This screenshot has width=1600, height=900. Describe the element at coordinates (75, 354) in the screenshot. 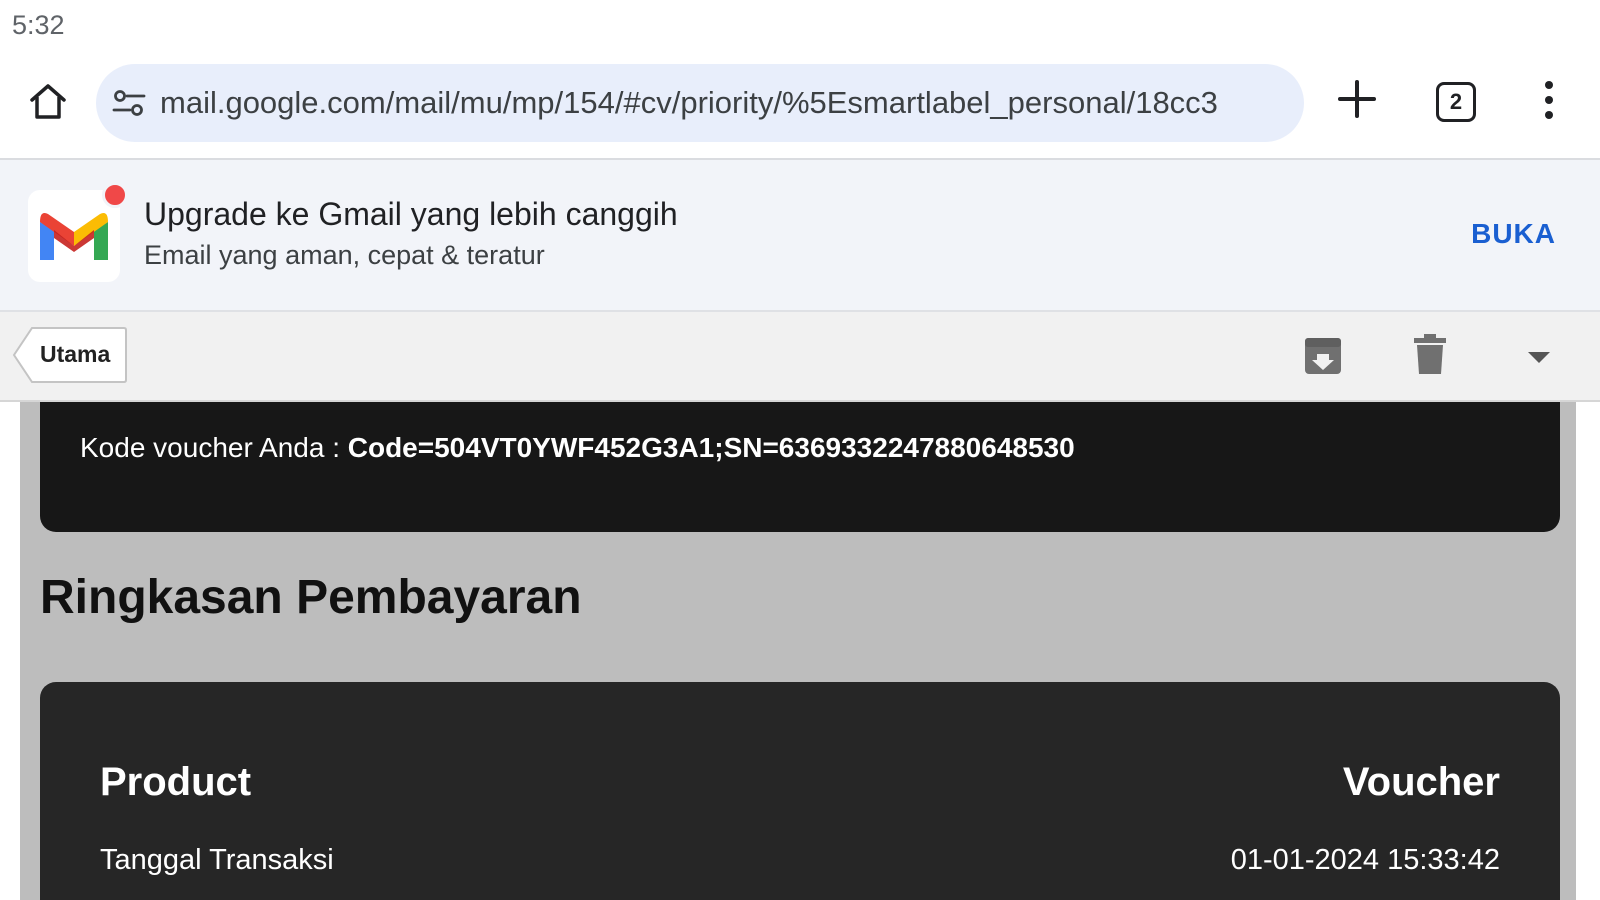

I see `back-label: Utama` at that location.